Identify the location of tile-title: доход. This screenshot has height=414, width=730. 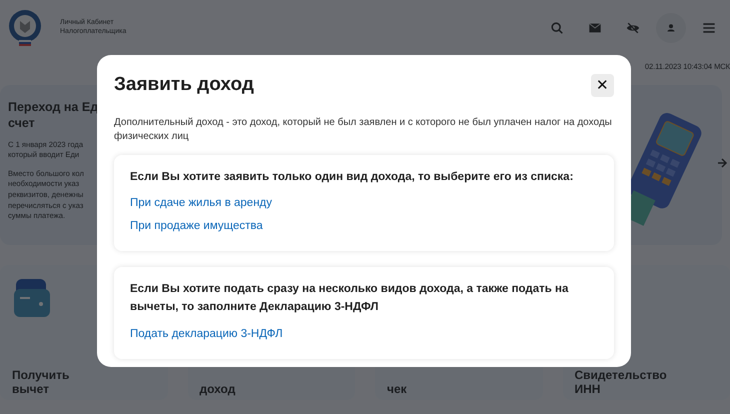
(218, 389).